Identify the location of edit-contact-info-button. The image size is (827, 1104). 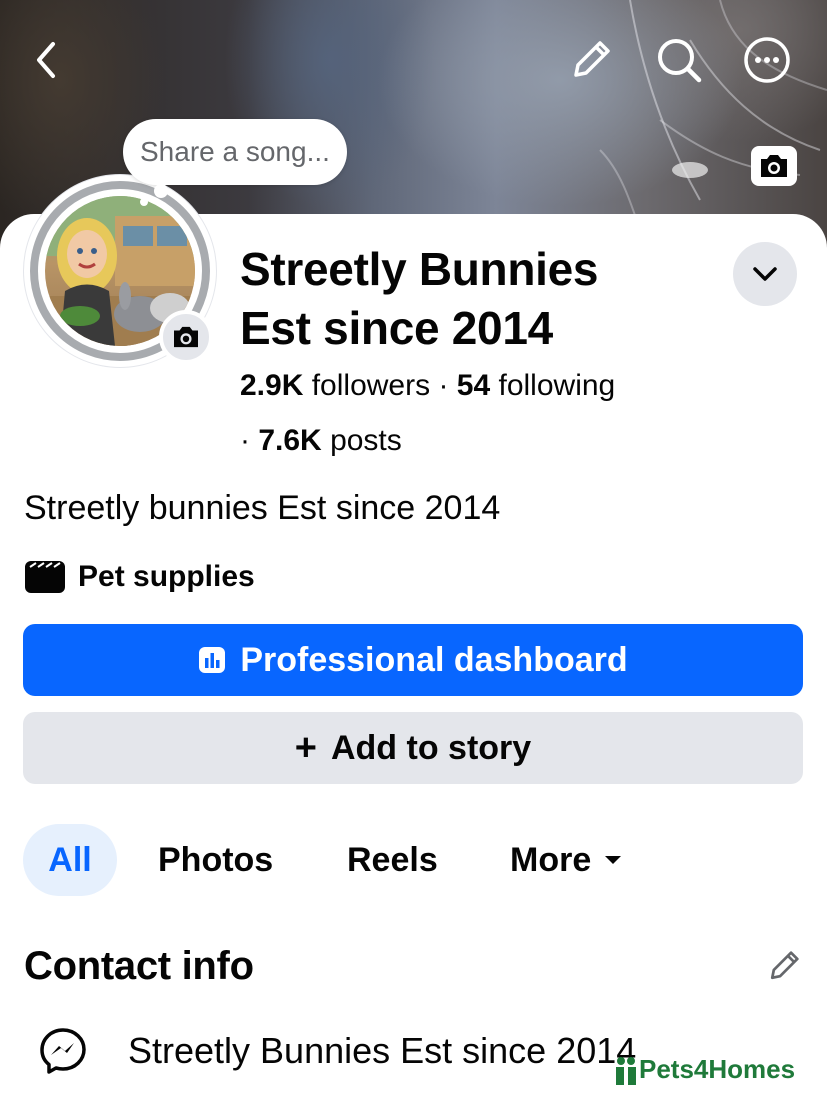
(784, 966).